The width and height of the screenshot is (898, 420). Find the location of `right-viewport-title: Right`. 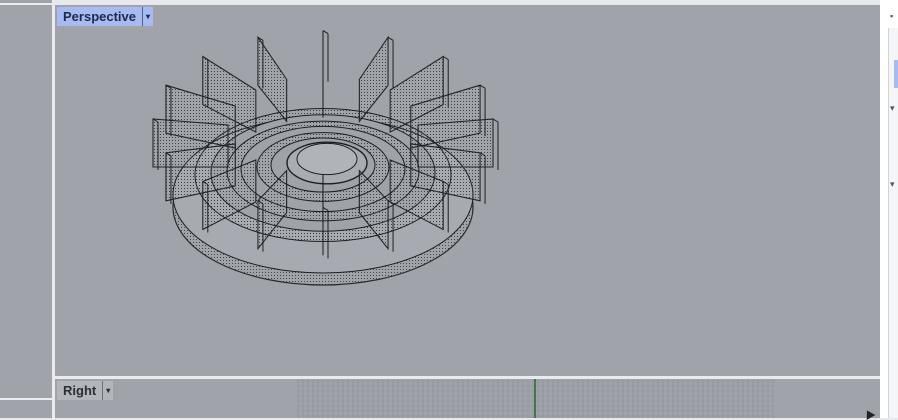

right-viewport-title: Right is located at coordinates (80, 390).